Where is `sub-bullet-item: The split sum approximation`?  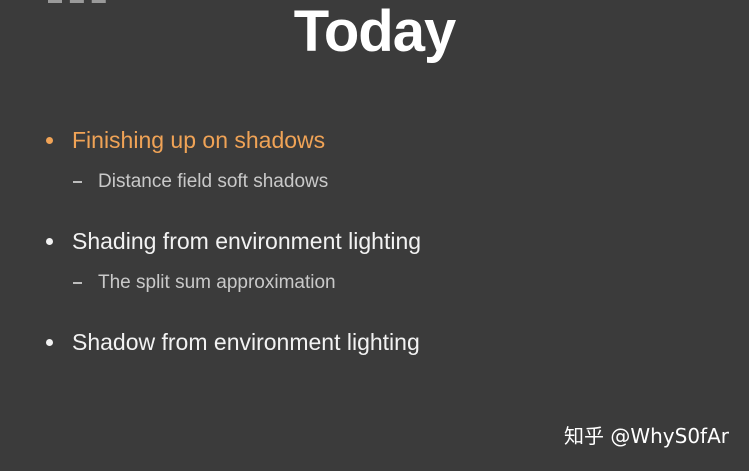
sub-bullet-item: The split sum approximation is located at coordinates (204, 283).